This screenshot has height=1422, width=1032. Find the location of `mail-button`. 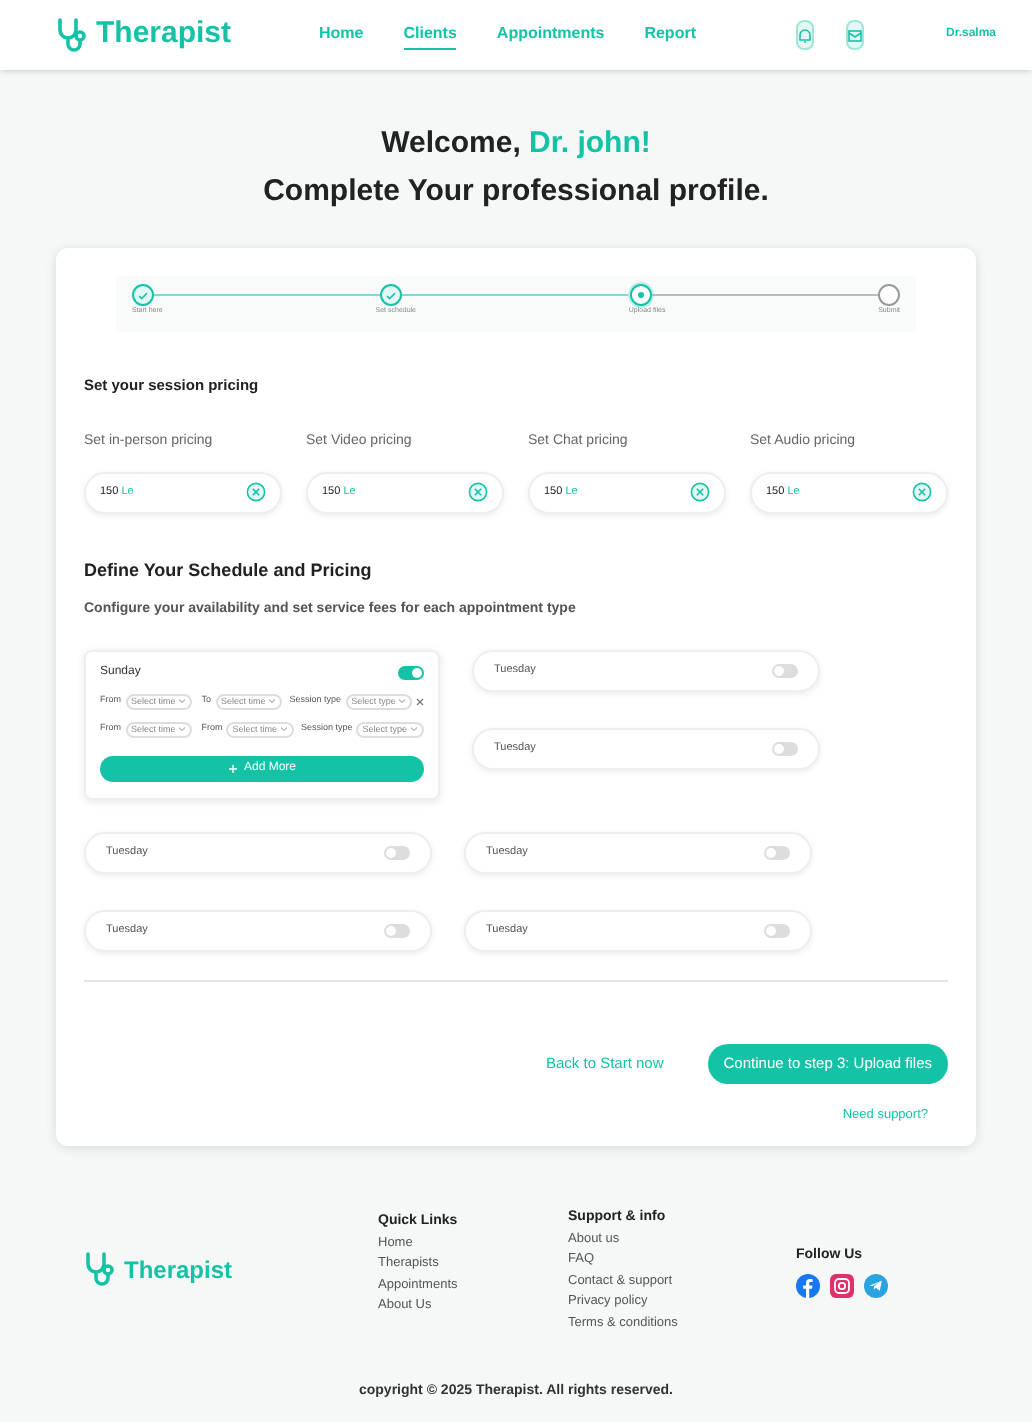

mail-button is located at coordinates (854, 35).